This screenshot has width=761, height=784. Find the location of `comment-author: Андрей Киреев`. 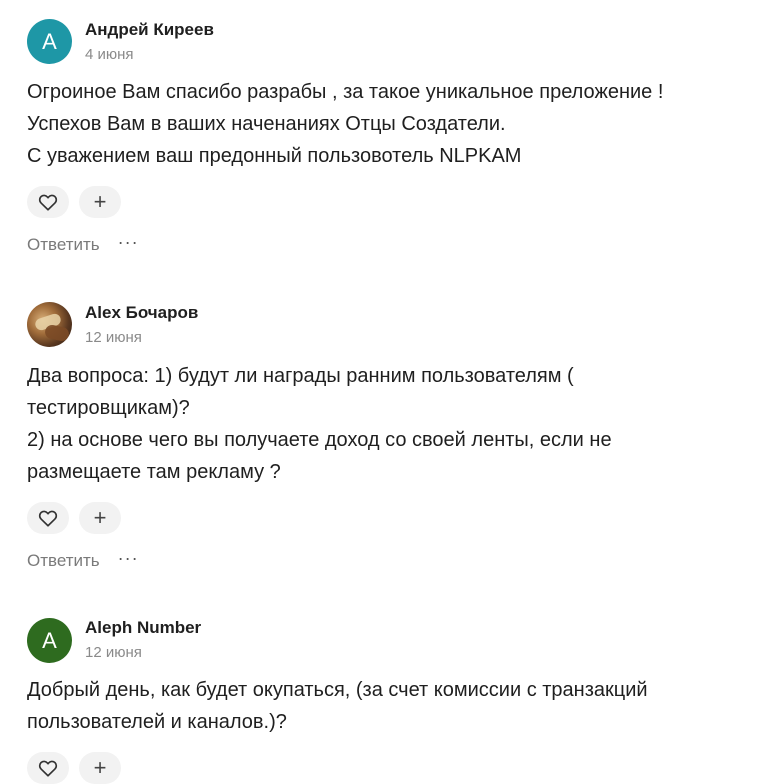

comment-author: Андрей Киреев is located at coordinates (149, 30).